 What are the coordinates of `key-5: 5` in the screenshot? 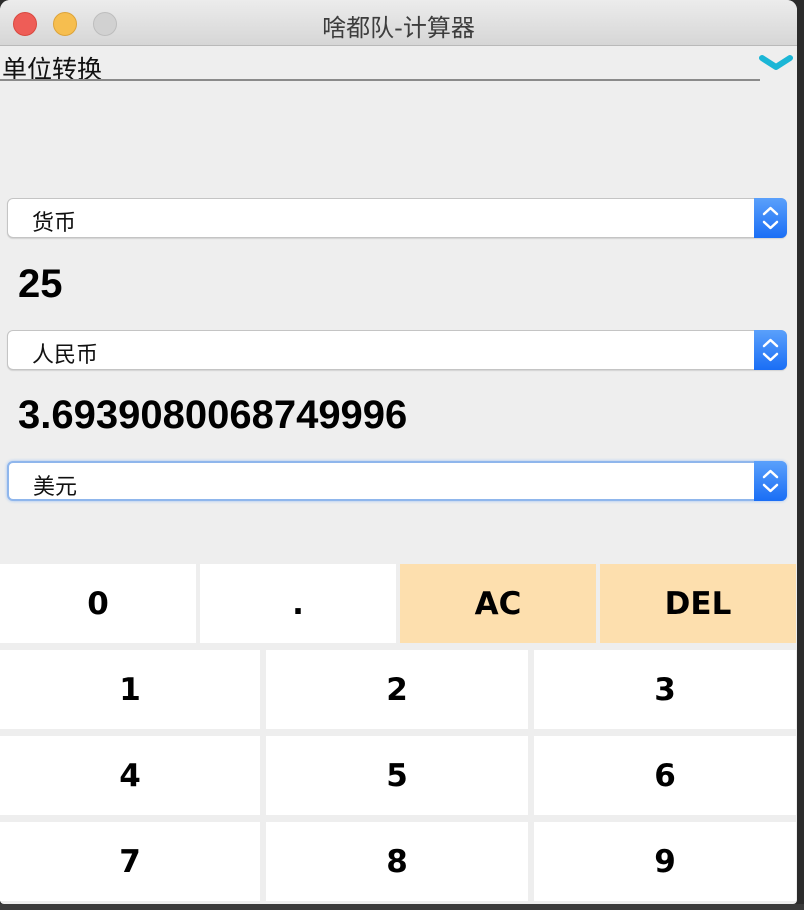 It's located at (397, 775).